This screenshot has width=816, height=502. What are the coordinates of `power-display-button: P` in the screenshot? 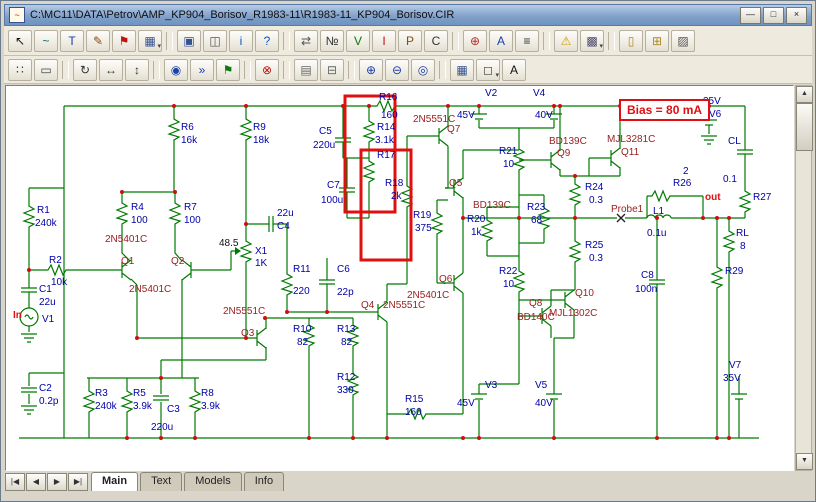 It's located at (410, 40).